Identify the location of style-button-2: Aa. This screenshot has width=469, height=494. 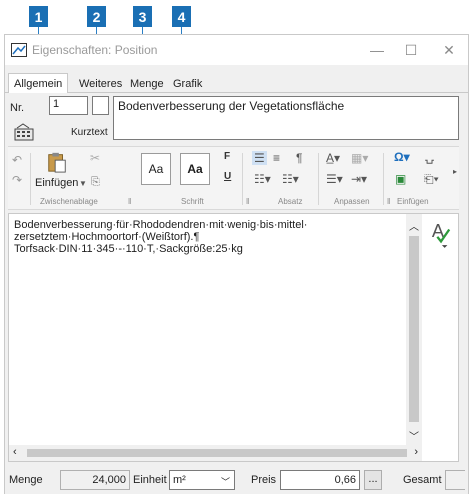
(195, 169).